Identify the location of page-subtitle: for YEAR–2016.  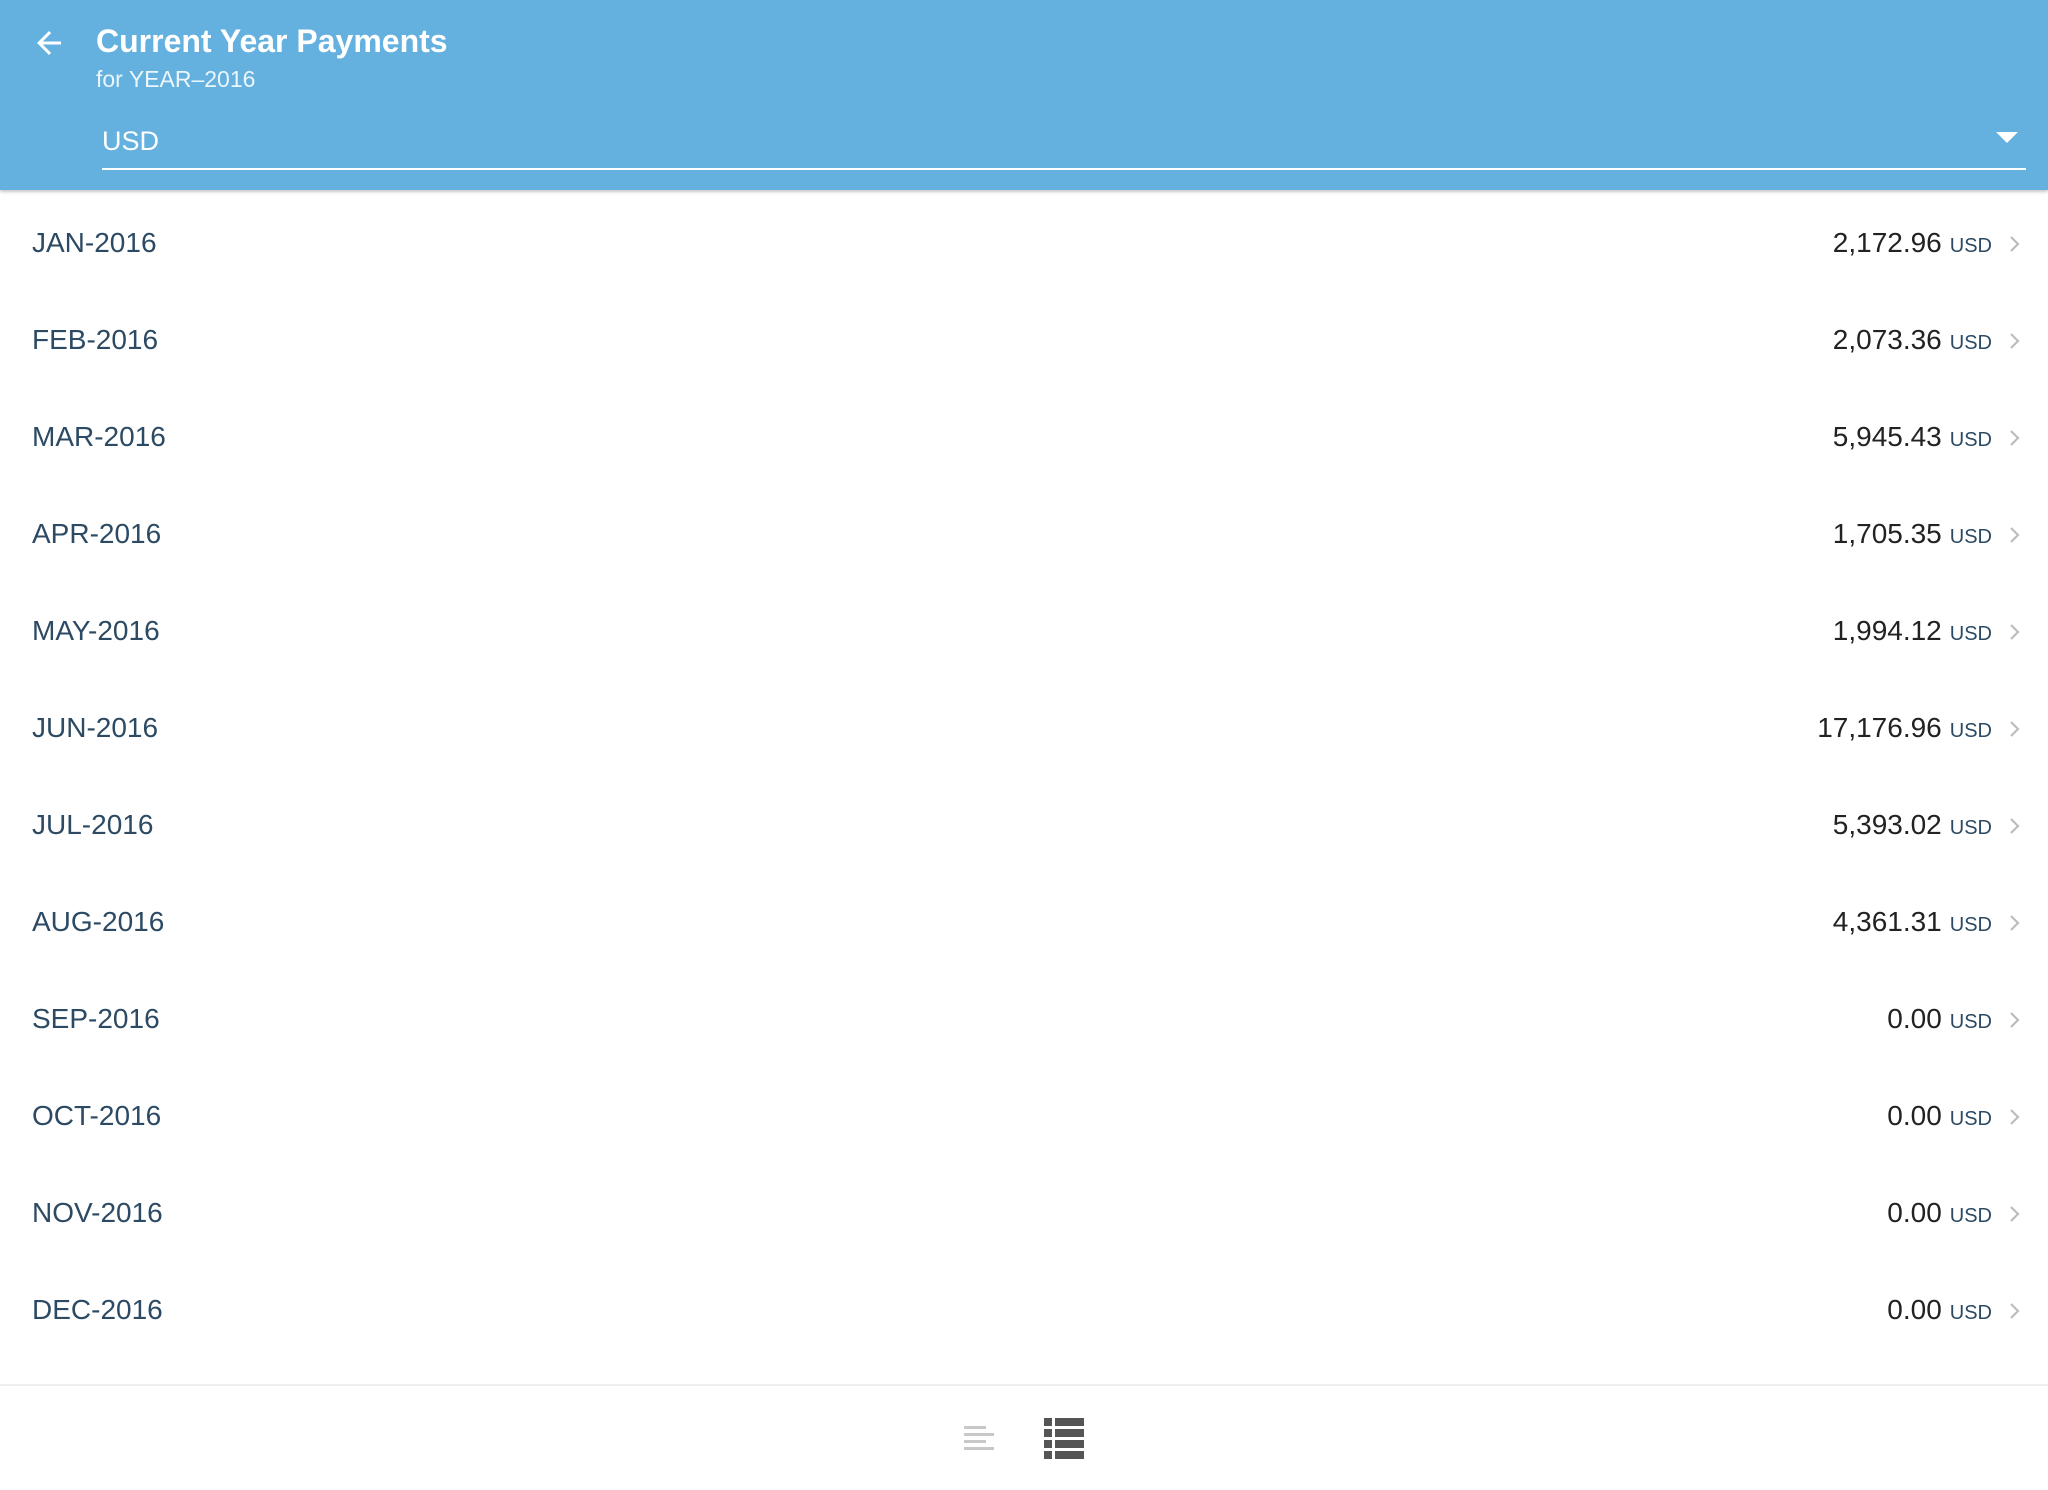
(176, 79).